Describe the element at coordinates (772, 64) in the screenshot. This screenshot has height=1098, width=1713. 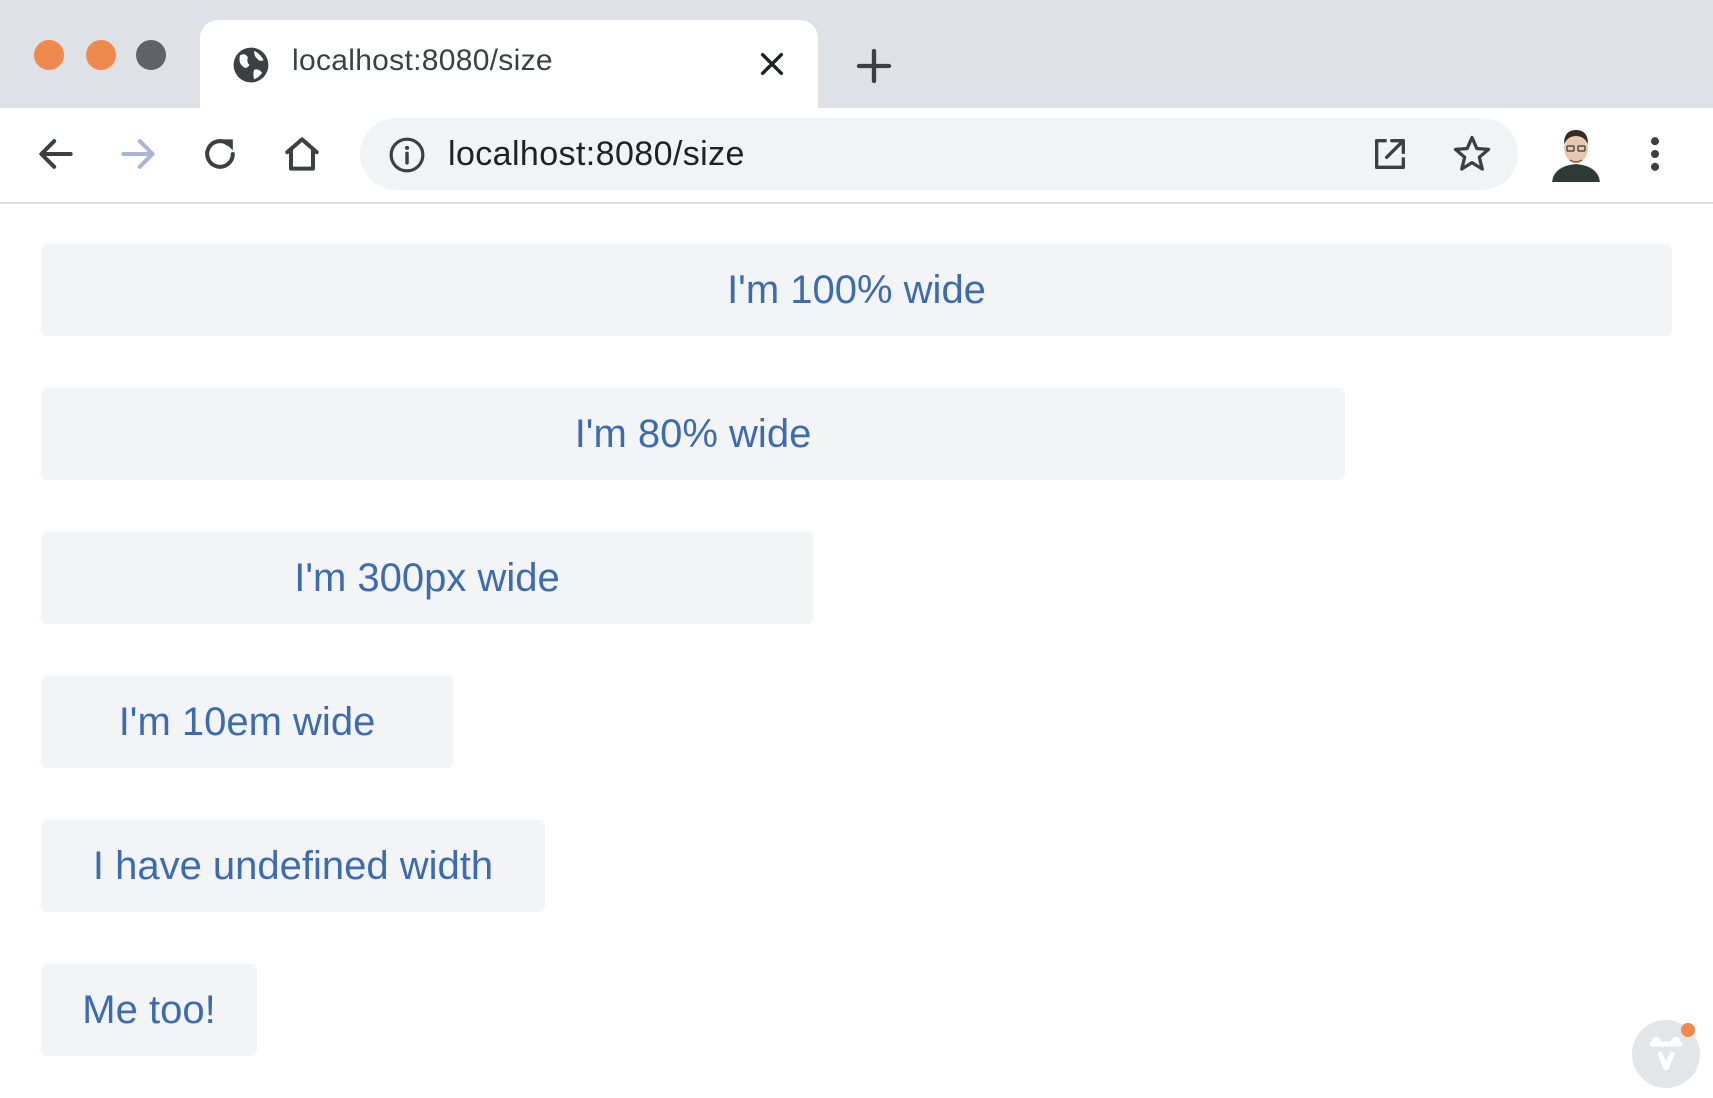
I see `close-icon` at that location.